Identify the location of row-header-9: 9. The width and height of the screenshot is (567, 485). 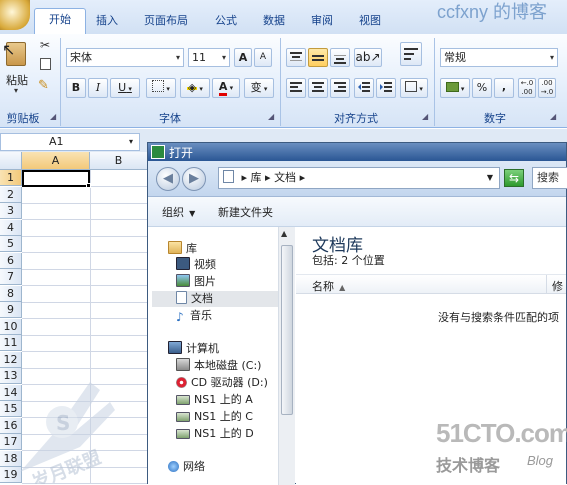
(11, 310).